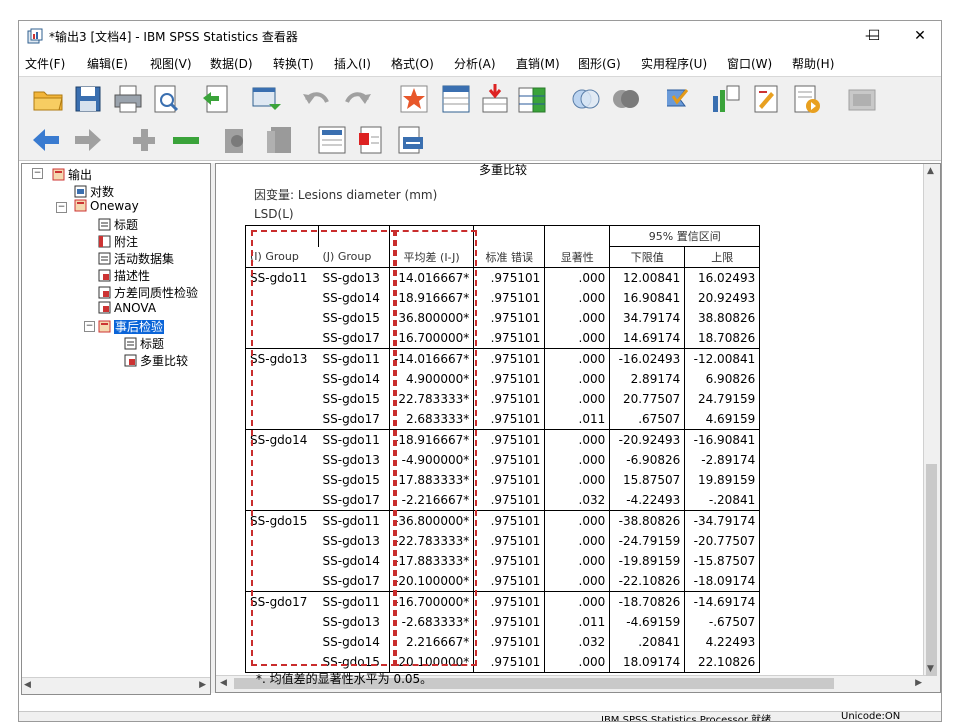 The height and width of the screenshot is (722, 969). What do you see at coordinates (266, 99) in the screenshot?
I see `recall-dialog-icon` at bounding box center [266, 99].